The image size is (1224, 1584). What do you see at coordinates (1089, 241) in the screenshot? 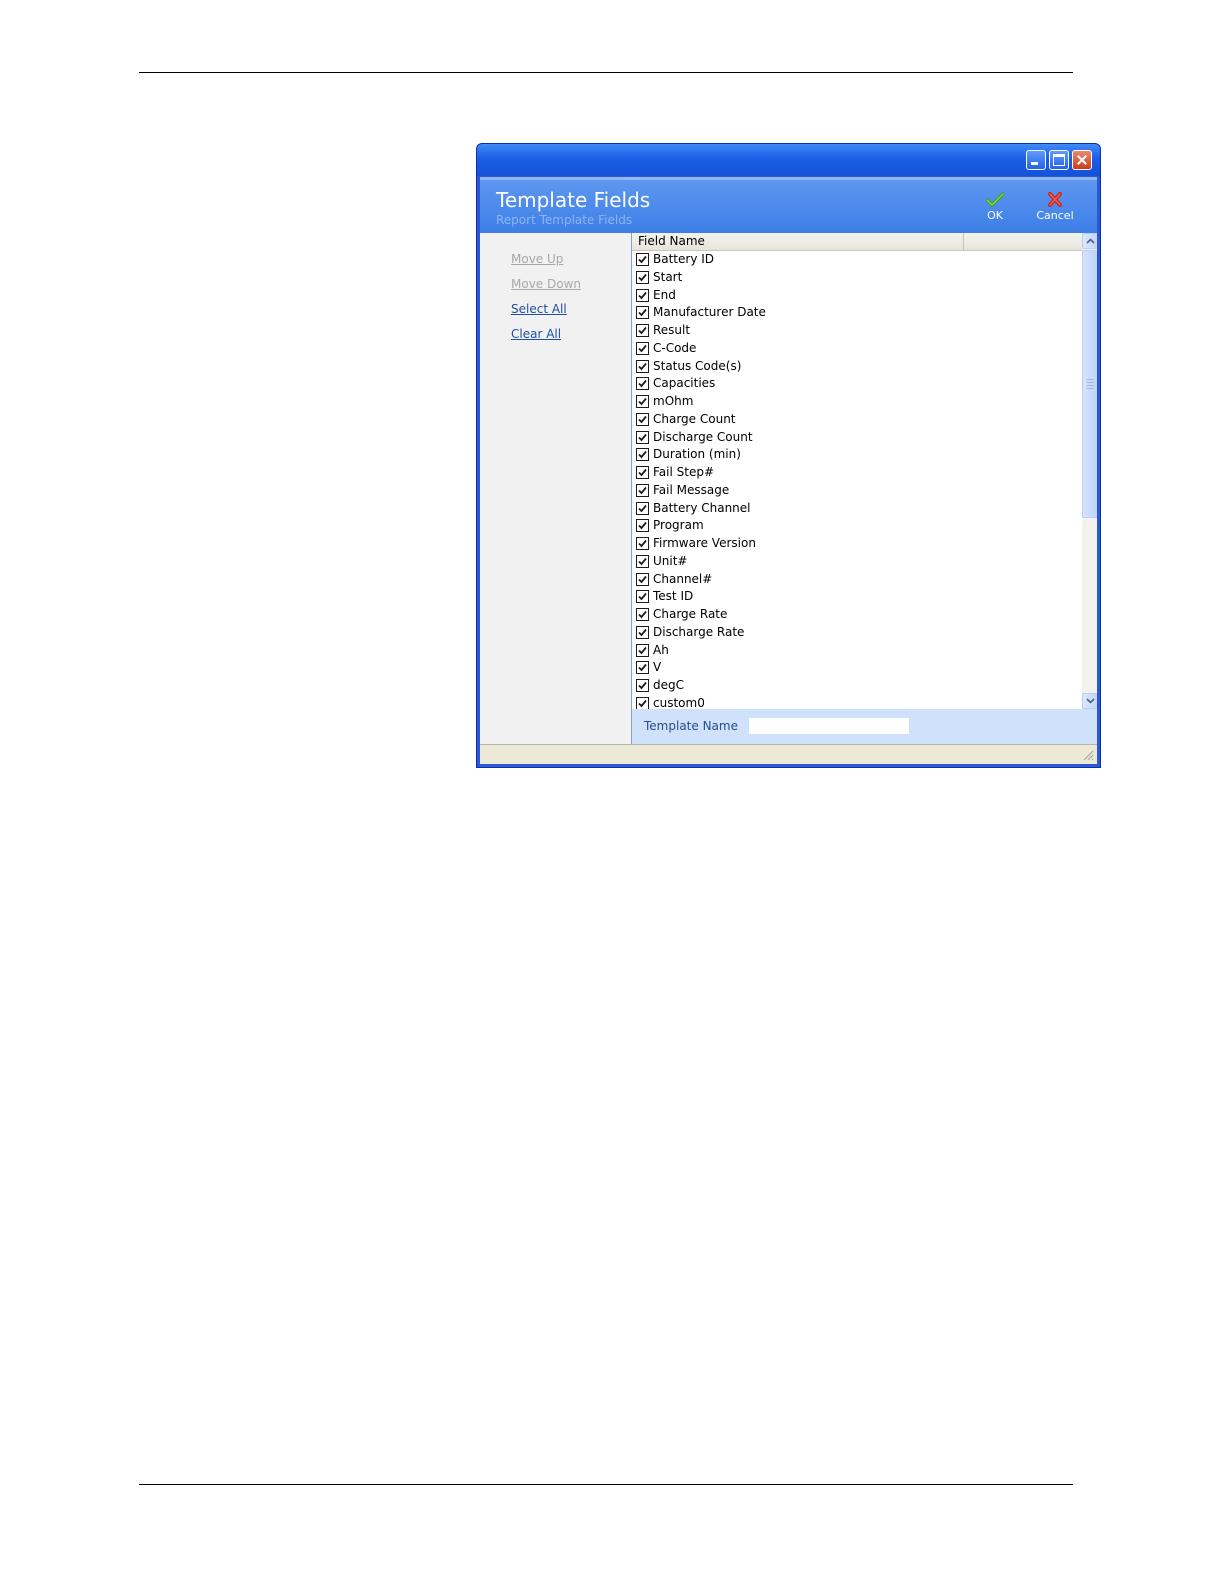
I see `scroll-up-icon` at bounding box center [1089, 241].